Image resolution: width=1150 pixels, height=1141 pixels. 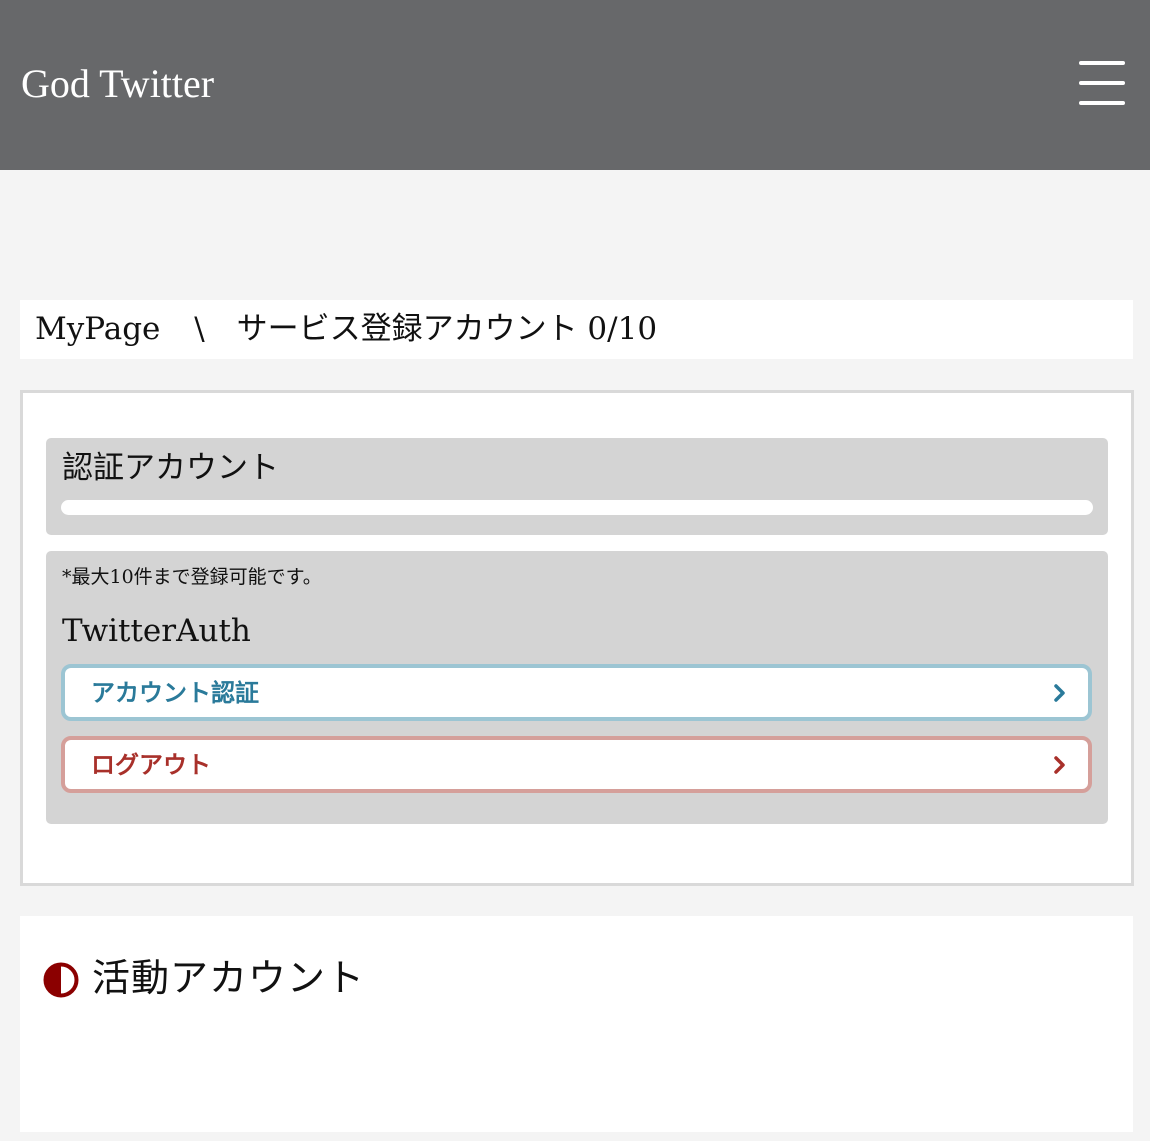 I want to click on breadcrumb-current: サービス登録アカウント 0/10, so click(x=447, y=329).